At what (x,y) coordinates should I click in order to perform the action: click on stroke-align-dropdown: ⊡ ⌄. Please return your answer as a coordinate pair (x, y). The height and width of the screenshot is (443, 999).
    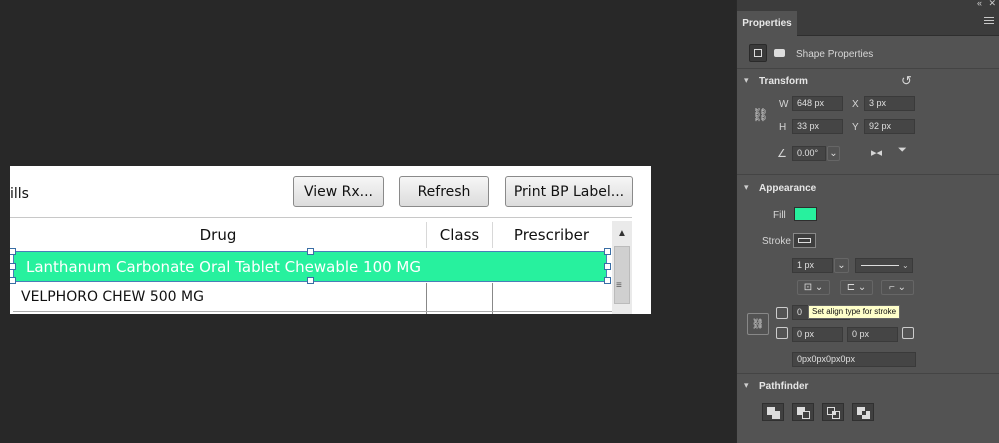
    Looking at the image, I should click on (813, 287).